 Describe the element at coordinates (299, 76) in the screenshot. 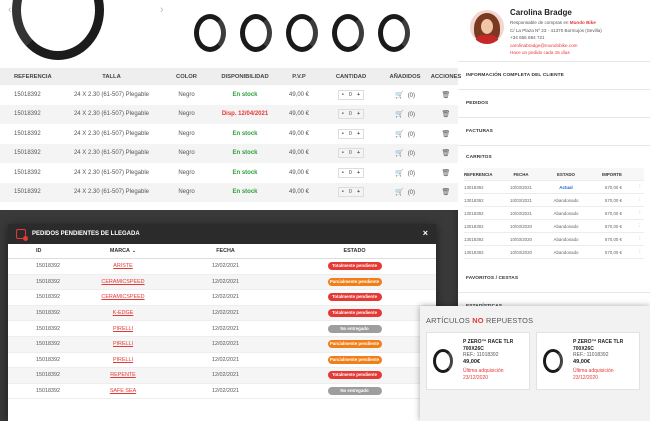

I see `col-pvp: P.V.P` at that location.